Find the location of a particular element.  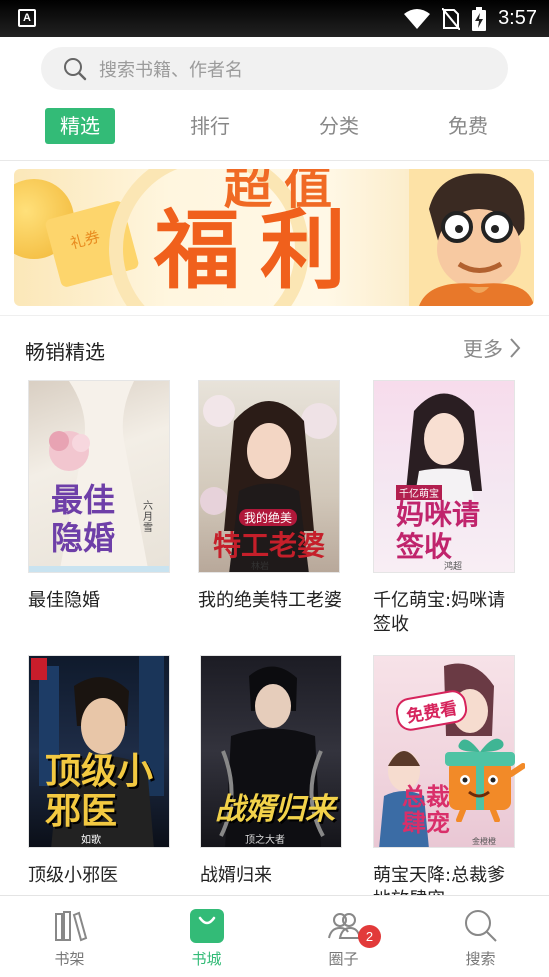

book-cover: 战婿归来 顶之大者 is located at coordinates (271, 751).